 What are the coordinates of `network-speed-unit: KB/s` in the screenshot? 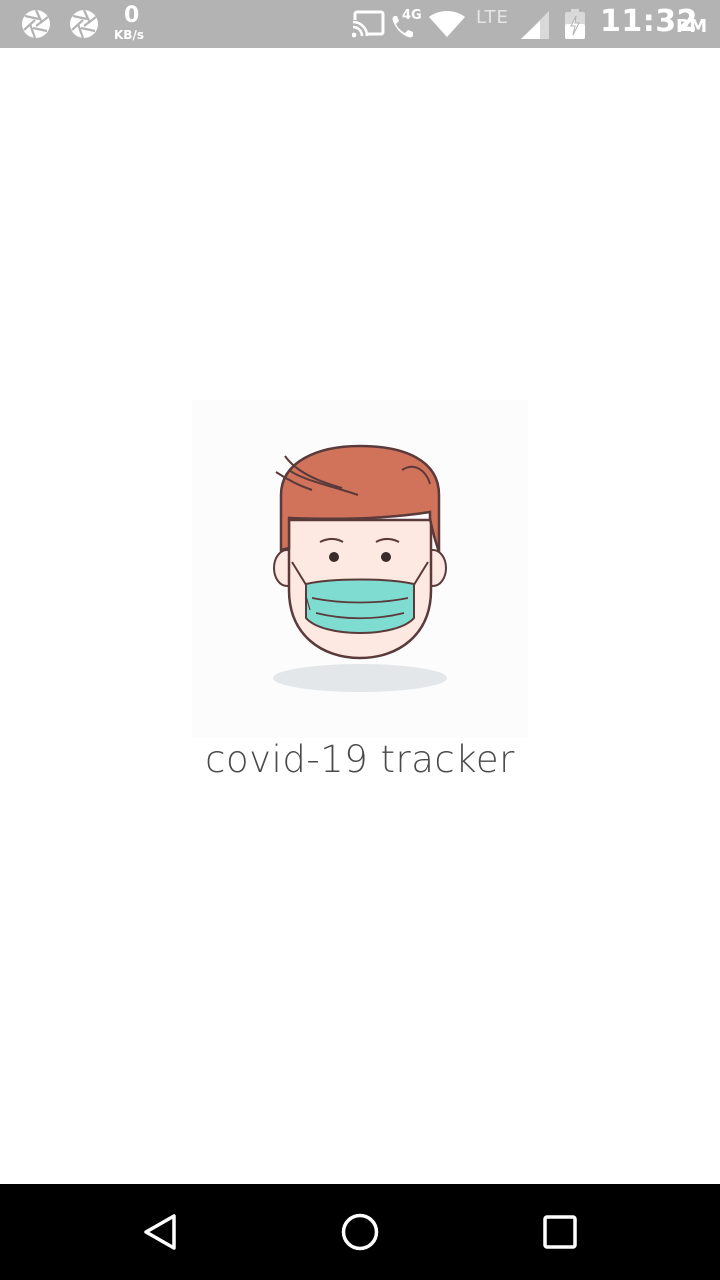 It's located at (129, 35).